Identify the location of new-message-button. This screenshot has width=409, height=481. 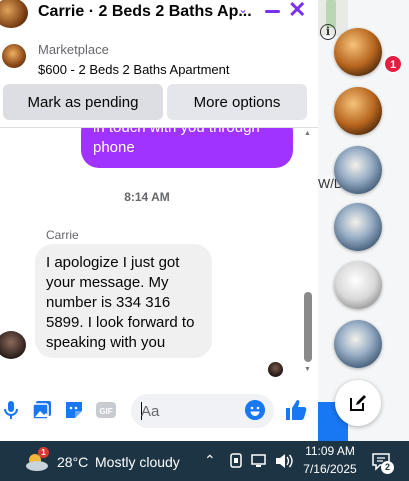
(358, 403).